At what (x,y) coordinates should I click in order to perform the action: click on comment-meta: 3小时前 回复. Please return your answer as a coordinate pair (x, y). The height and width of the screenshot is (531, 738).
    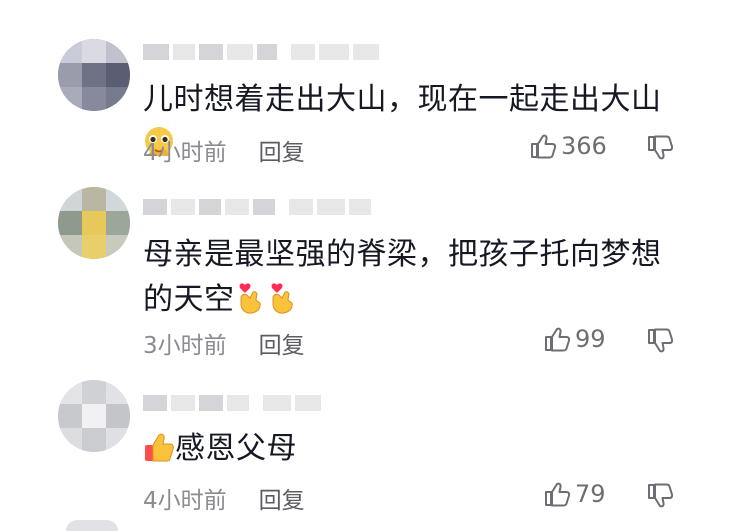
    Looking at the image, I should click on (224, 343).